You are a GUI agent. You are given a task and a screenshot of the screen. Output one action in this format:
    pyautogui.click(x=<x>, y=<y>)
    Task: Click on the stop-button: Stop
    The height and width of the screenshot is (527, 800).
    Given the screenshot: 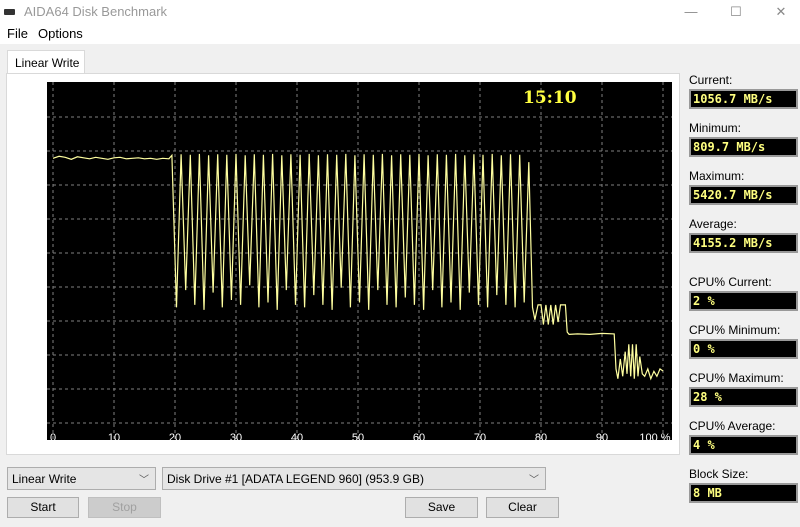 What is the action you would take?
    pyautogui.click(x=124, y=507)
    